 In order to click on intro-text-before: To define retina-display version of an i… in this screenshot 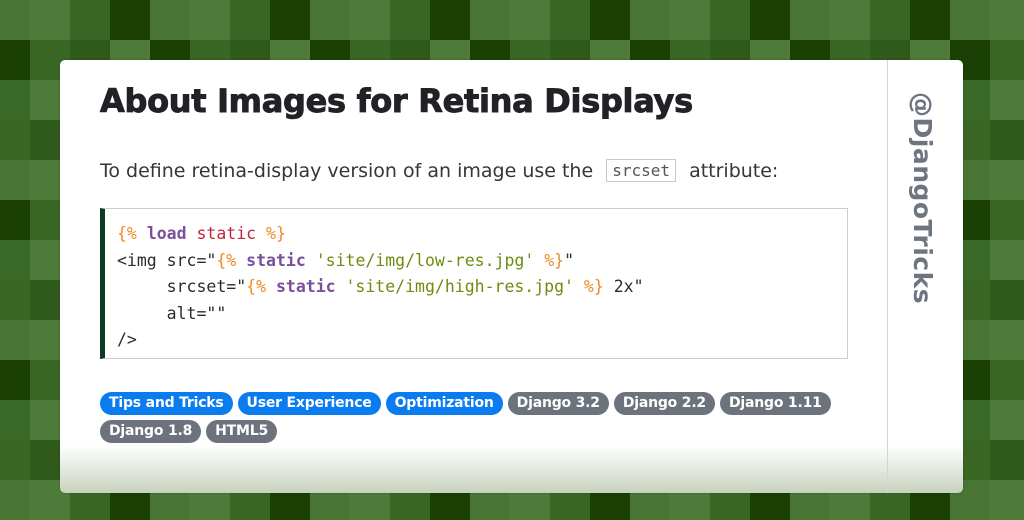, I will do `click(347, 171)`.